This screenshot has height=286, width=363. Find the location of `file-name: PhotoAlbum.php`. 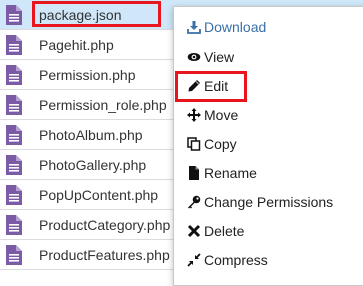

file-name: PhotoAlbum.php is located at coordinates (91, 134).